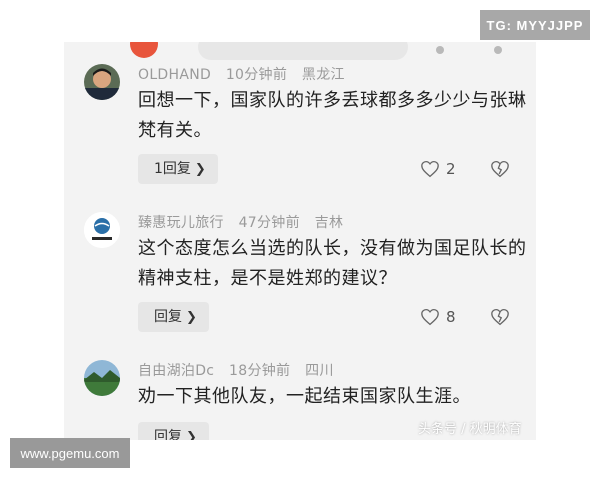  Describe the element at coordinates (451, 169) in the screenshot. I see `like-count: 2` at that location.